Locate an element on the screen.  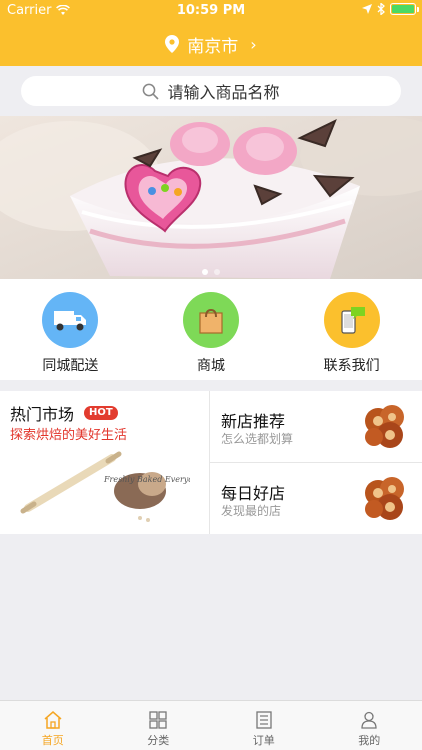
bluetooth-icon is located at coordinates (381, 9).